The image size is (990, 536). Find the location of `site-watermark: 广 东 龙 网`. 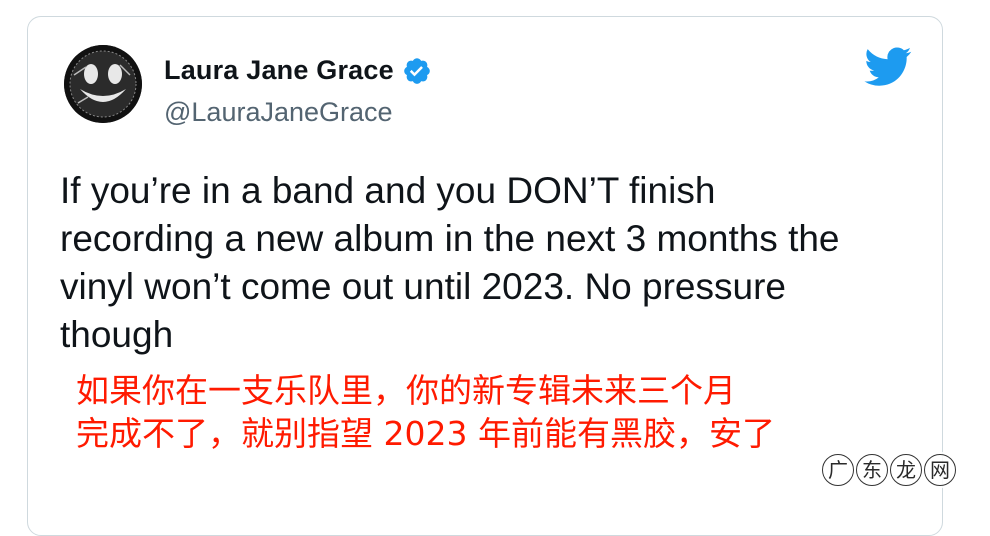

site-watermark: 广 东 龙 网 is located at coordinates (889, 470).